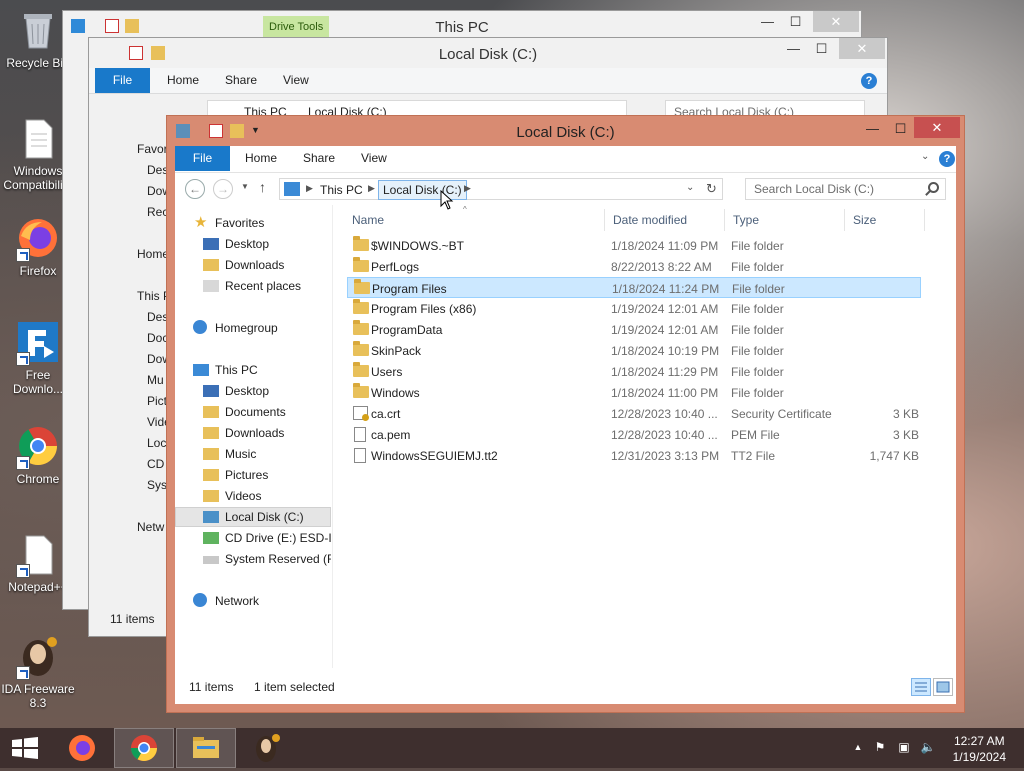 The height and width of the screenshot is (771, 1024). Describe the element at coordinates (488, 53) in the screenshot. I see `title-bar: Local Disk (C:) — ☐ ✕` at that location.